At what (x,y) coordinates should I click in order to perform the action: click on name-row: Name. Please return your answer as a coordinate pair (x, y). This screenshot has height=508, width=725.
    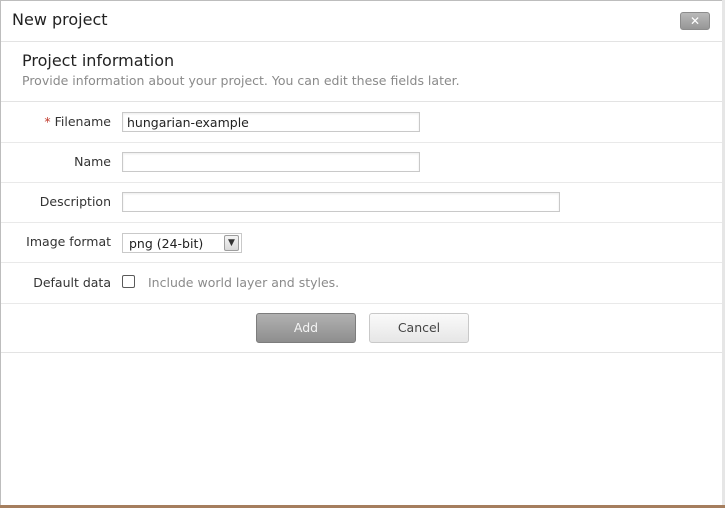
    Looking at the image, I should click on (361, 162).